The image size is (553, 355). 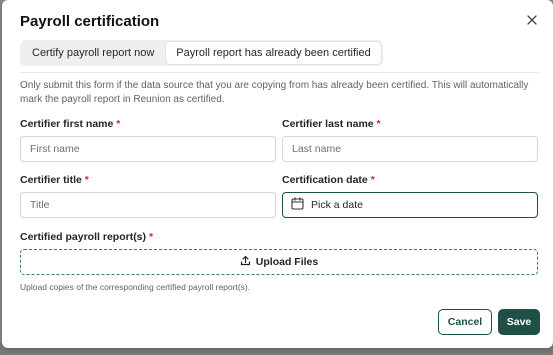 I want to click on last-name-input, so click(x=410, y=149).